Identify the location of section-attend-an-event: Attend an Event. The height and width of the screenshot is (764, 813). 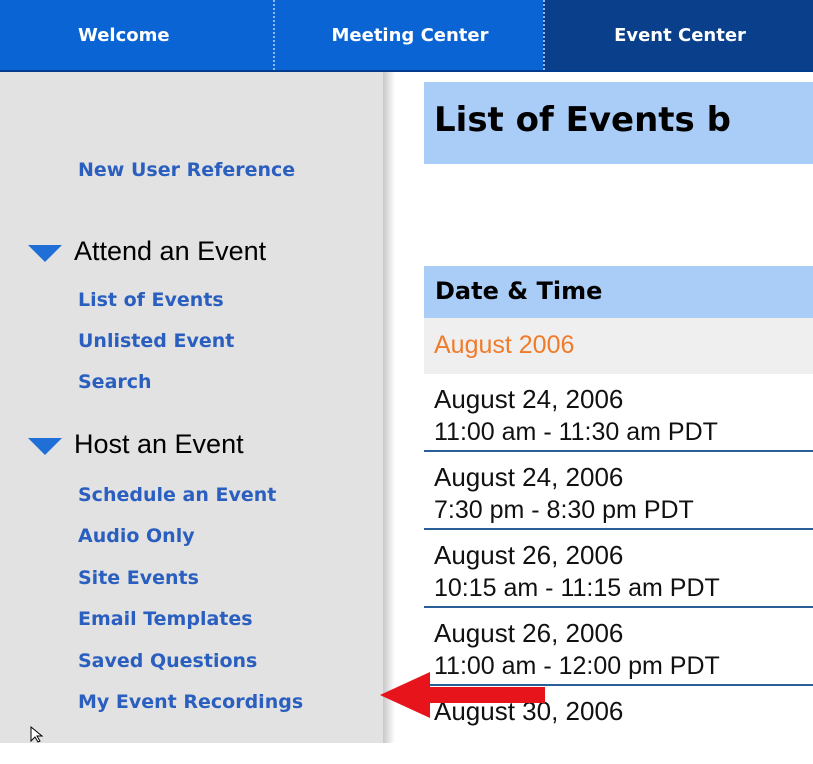
(147, 251).